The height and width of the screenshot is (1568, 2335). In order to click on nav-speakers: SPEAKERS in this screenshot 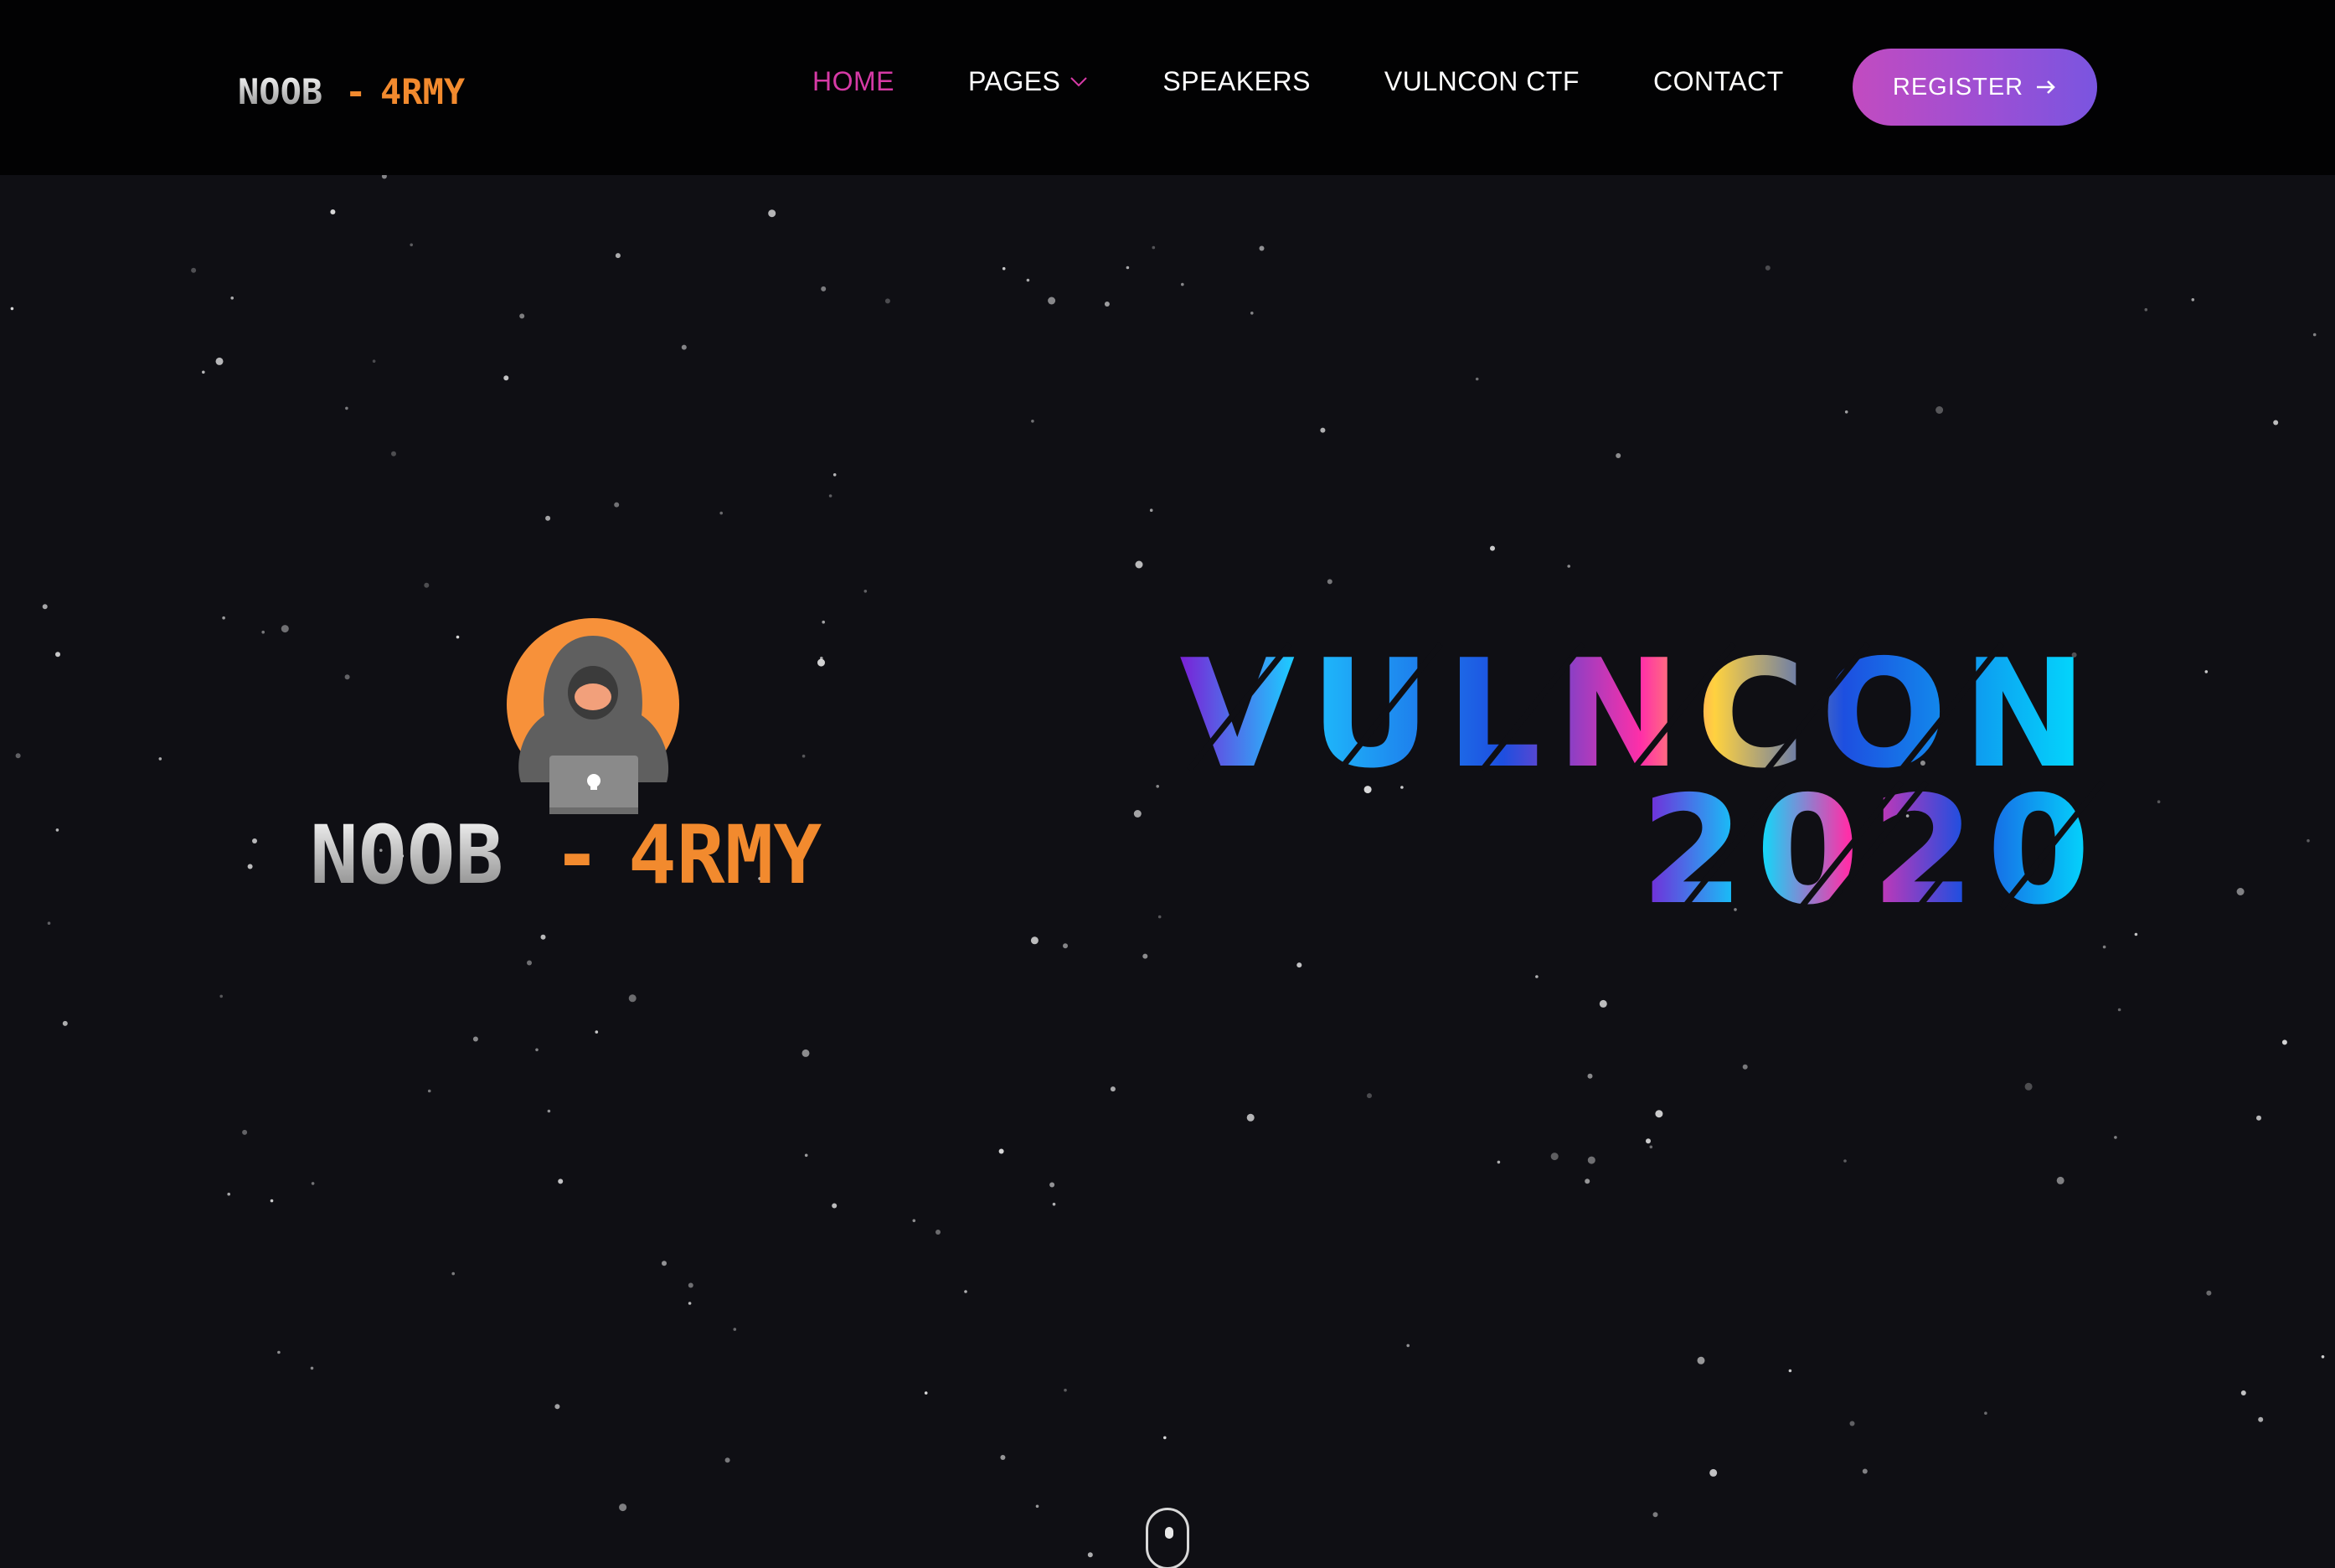, I will do `click(1236, 81)`.